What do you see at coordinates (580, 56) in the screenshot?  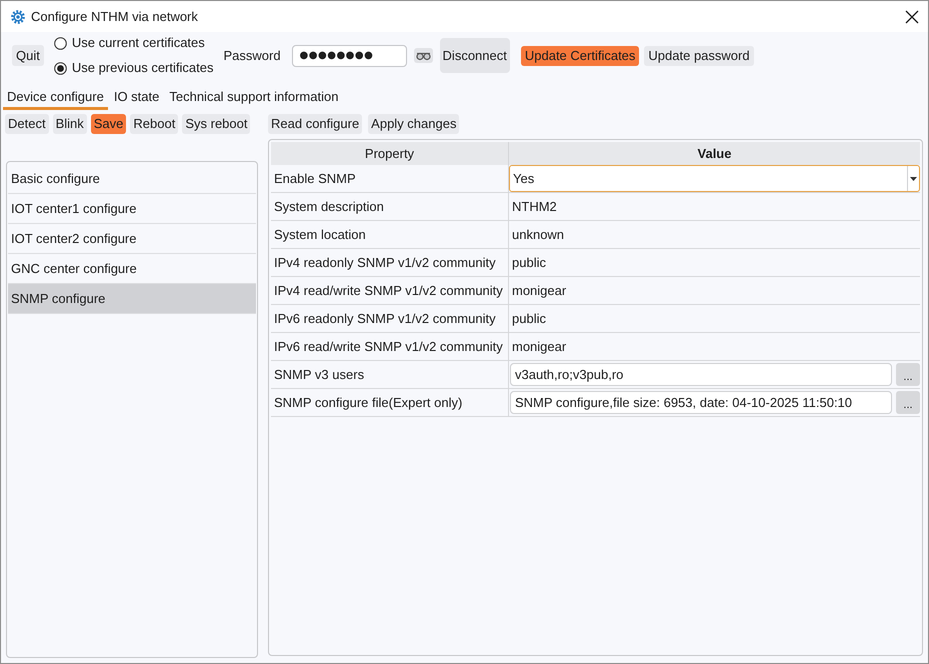 I see `toolbar-button: Update Certificates` at bounding box center [580, 56].